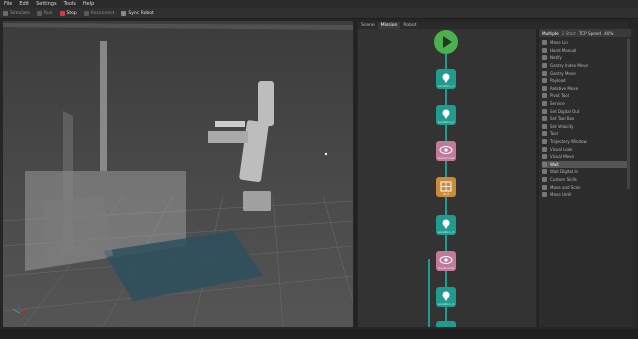  I want to click on palette-item: Set Velocity, so click(585, 127).